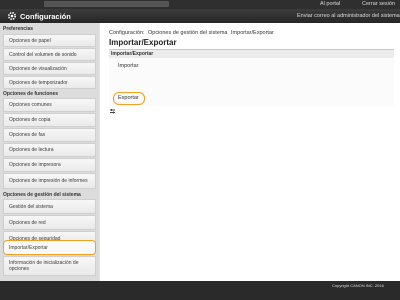  Describe the element at coordinates (112, 111) in the screenshot. I see `tools-icon` at that location.